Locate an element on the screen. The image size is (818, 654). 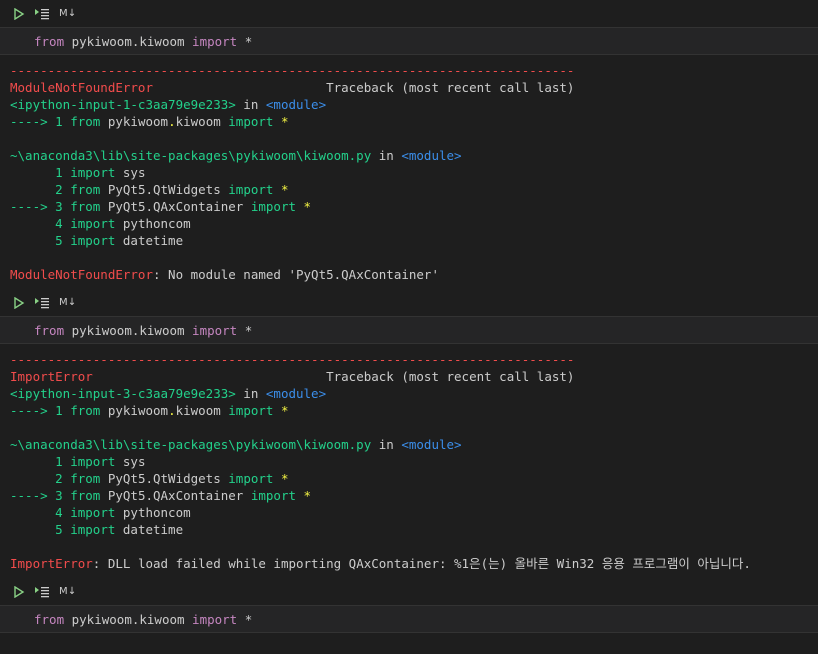
error-name: ImportError is located at coordinates (51, 376).